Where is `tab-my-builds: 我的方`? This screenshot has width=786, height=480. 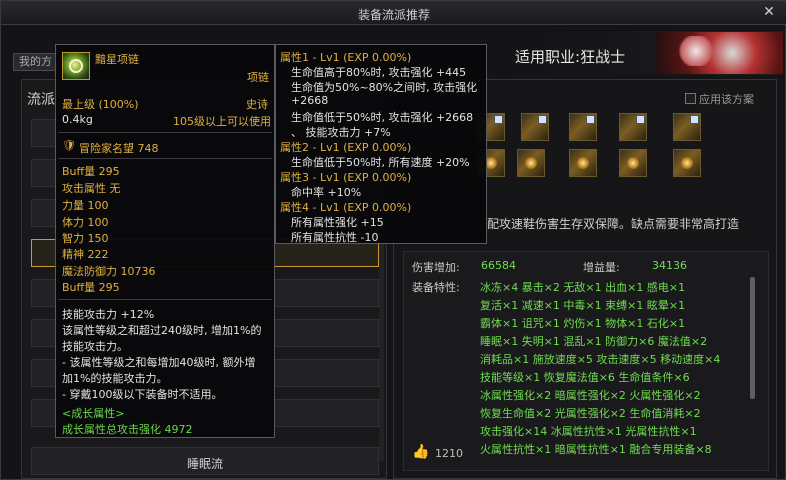 tab-my-builds: 我的方 is located at coordinates (35, 62).